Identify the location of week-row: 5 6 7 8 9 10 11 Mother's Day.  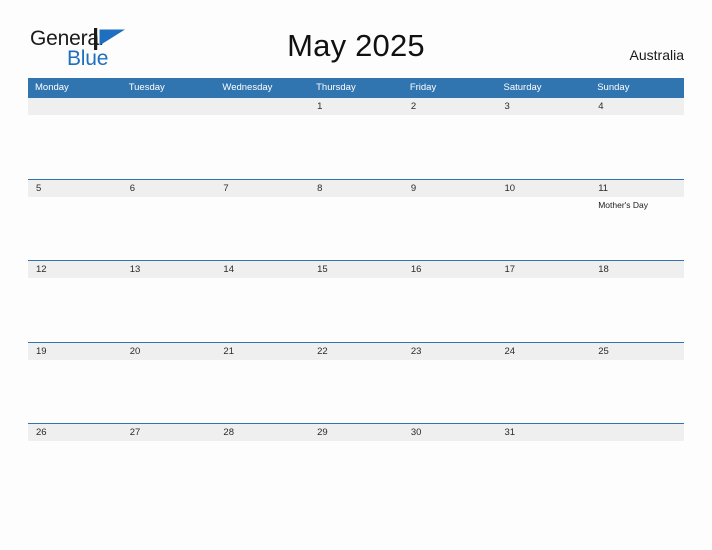
(356, 219).